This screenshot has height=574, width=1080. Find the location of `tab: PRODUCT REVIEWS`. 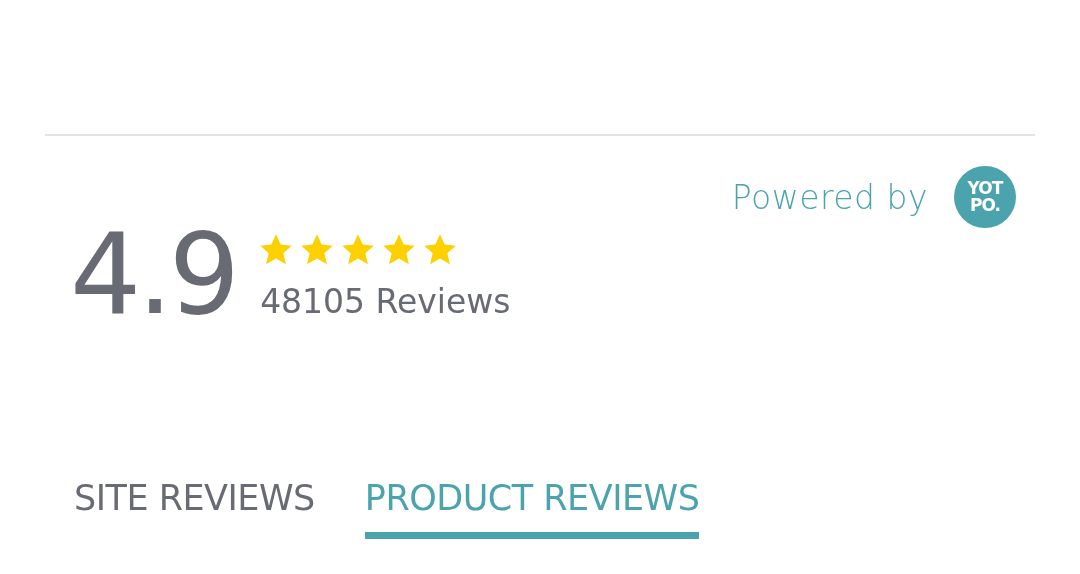

tab: PRODUCT REVIEWS is located at coordinates (532, 508).